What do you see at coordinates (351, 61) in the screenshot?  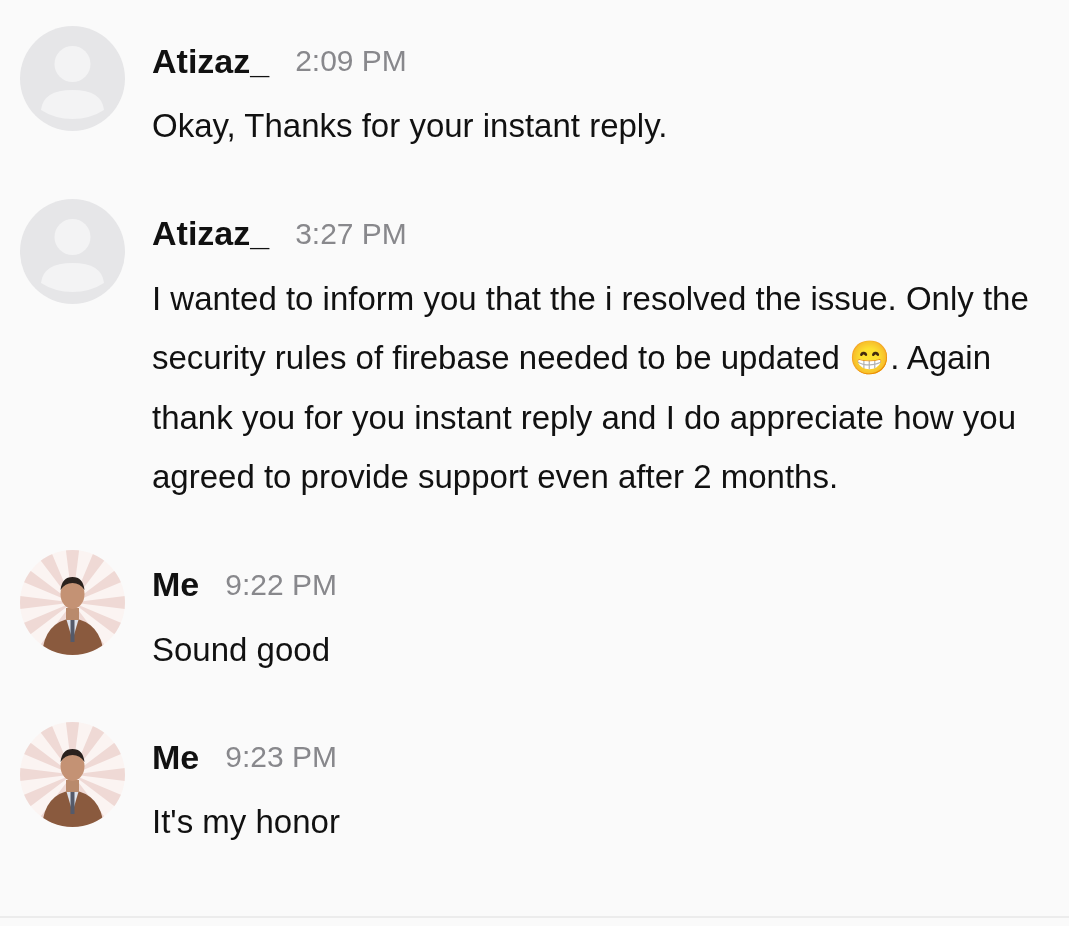 I see `message-time: 2:09 PM` at bounding box center [351, 61].